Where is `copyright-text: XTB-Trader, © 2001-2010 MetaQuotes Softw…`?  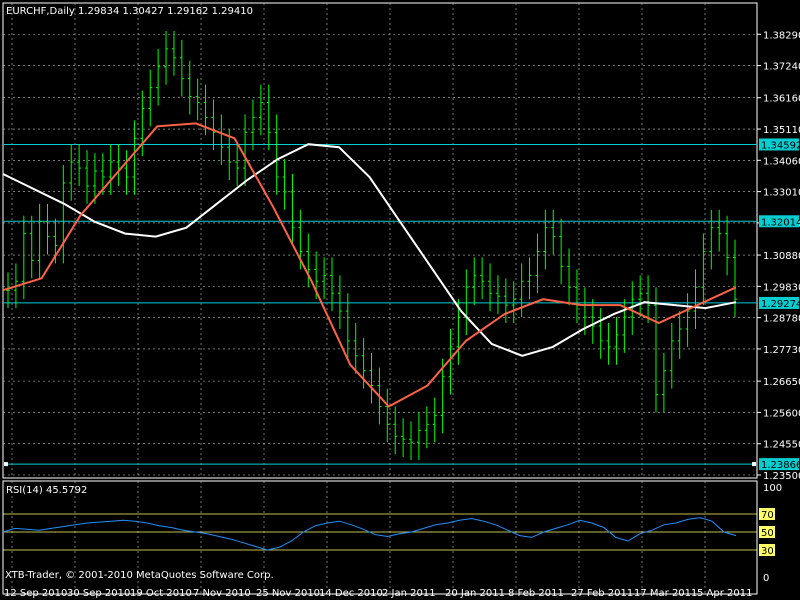 copyright-text: XTB-Trader, © 2001-2010 MetaQuotes Softw… is located at coordinates (139, 575).